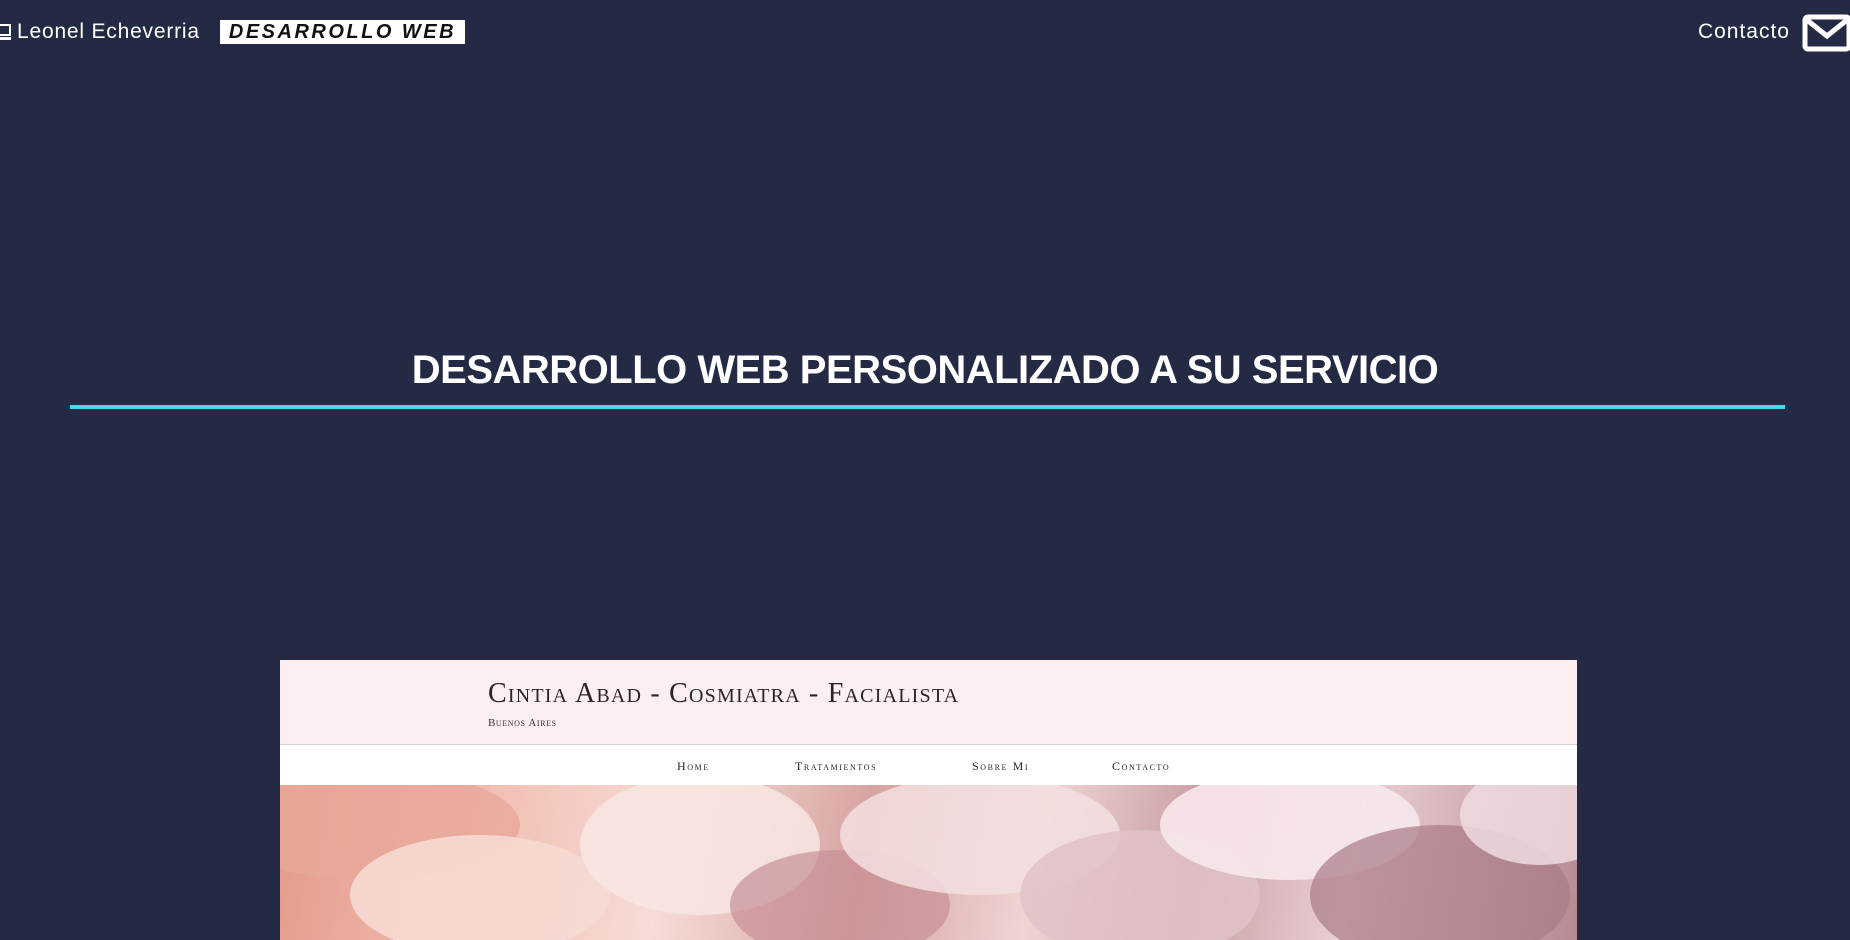 The image size is (1850, 940). What do you see at coordinates (836, 766) in the screenshot?
I see `preview-menu-tratamientos: Tratamientos` at bounding box center [836, 766].